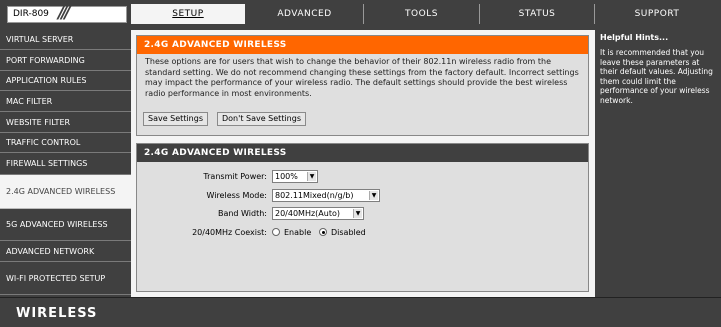 The width and height of the screenshot is (721, 327). Describe the element at coordinates (65, 225) in the screenshot. I see `sidebar-item-5g-advanced-wireless: 5G ADVANCED WIRELESS` at that location.